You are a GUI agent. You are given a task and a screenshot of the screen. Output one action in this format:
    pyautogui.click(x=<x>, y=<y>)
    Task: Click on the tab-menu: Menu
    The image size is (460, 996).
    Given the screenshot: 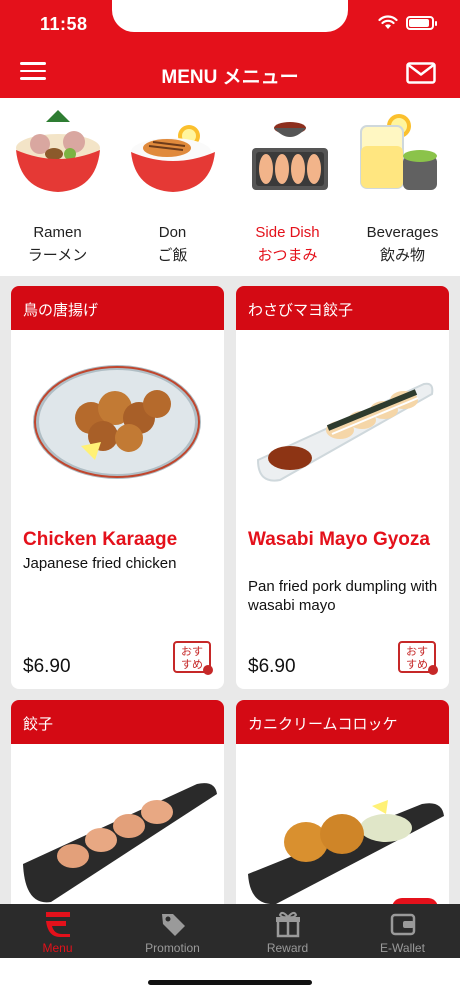 What is the action you would take?
    pyautogui.click(x=57, y=931)
    